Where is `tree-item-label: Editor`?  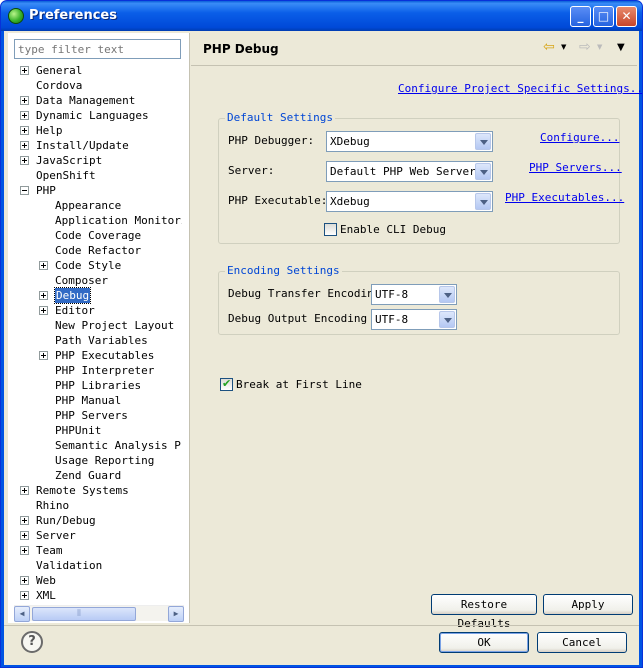 tree-item-label: Editor is located at coordinates (75, 310).